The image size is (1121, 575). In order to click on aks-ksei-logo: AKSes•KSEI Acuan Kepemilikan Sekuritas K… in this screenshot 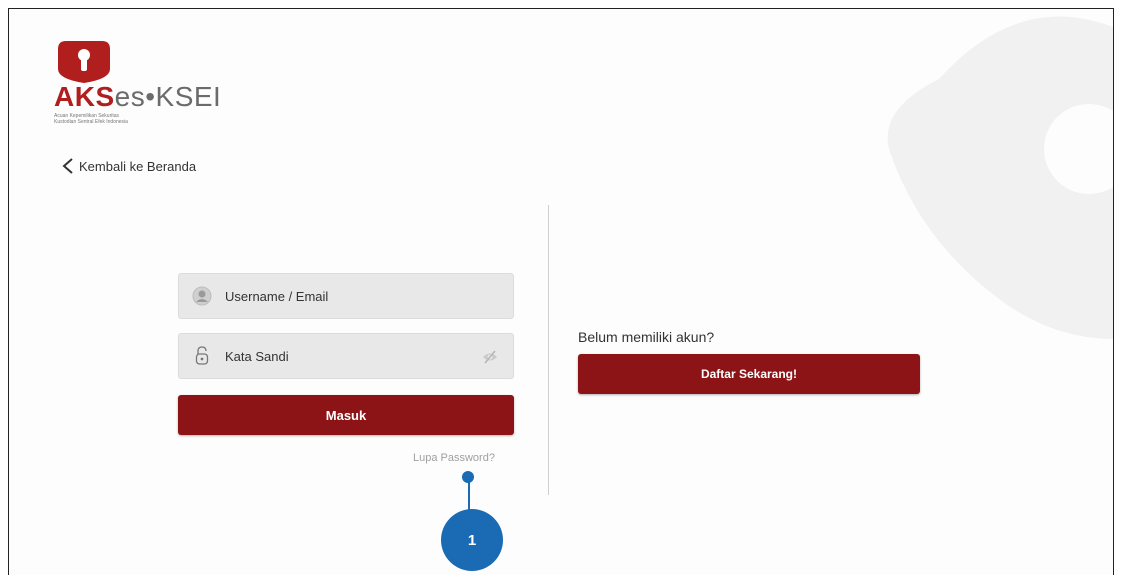, I will do `click(164, 84)`.